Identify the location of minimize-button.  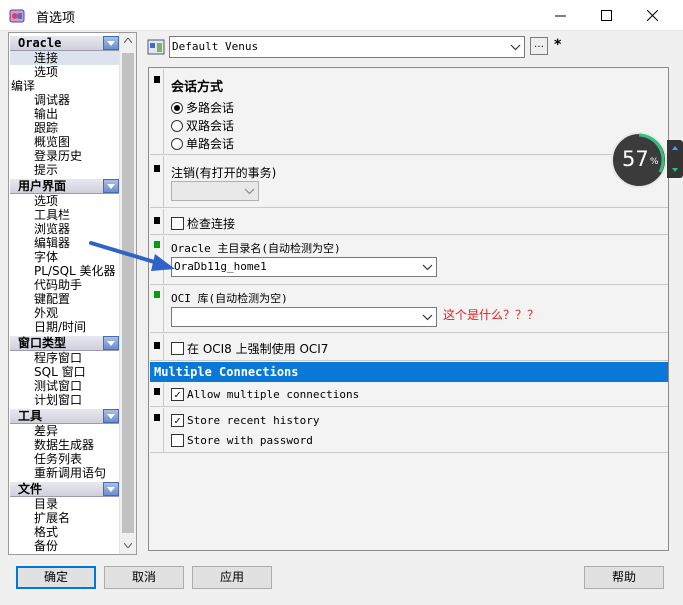
(560, 15).